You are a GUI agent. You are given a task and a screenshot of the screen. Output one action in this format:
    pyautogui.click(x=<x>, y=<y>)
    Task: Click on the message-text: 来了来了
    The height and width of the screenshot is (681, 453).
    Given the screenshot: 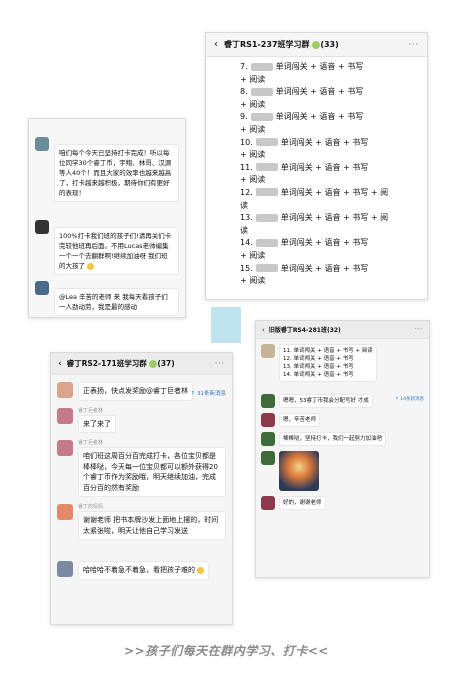 What is the action you would take?
    pyautogui.click(x=97, y=423)
    